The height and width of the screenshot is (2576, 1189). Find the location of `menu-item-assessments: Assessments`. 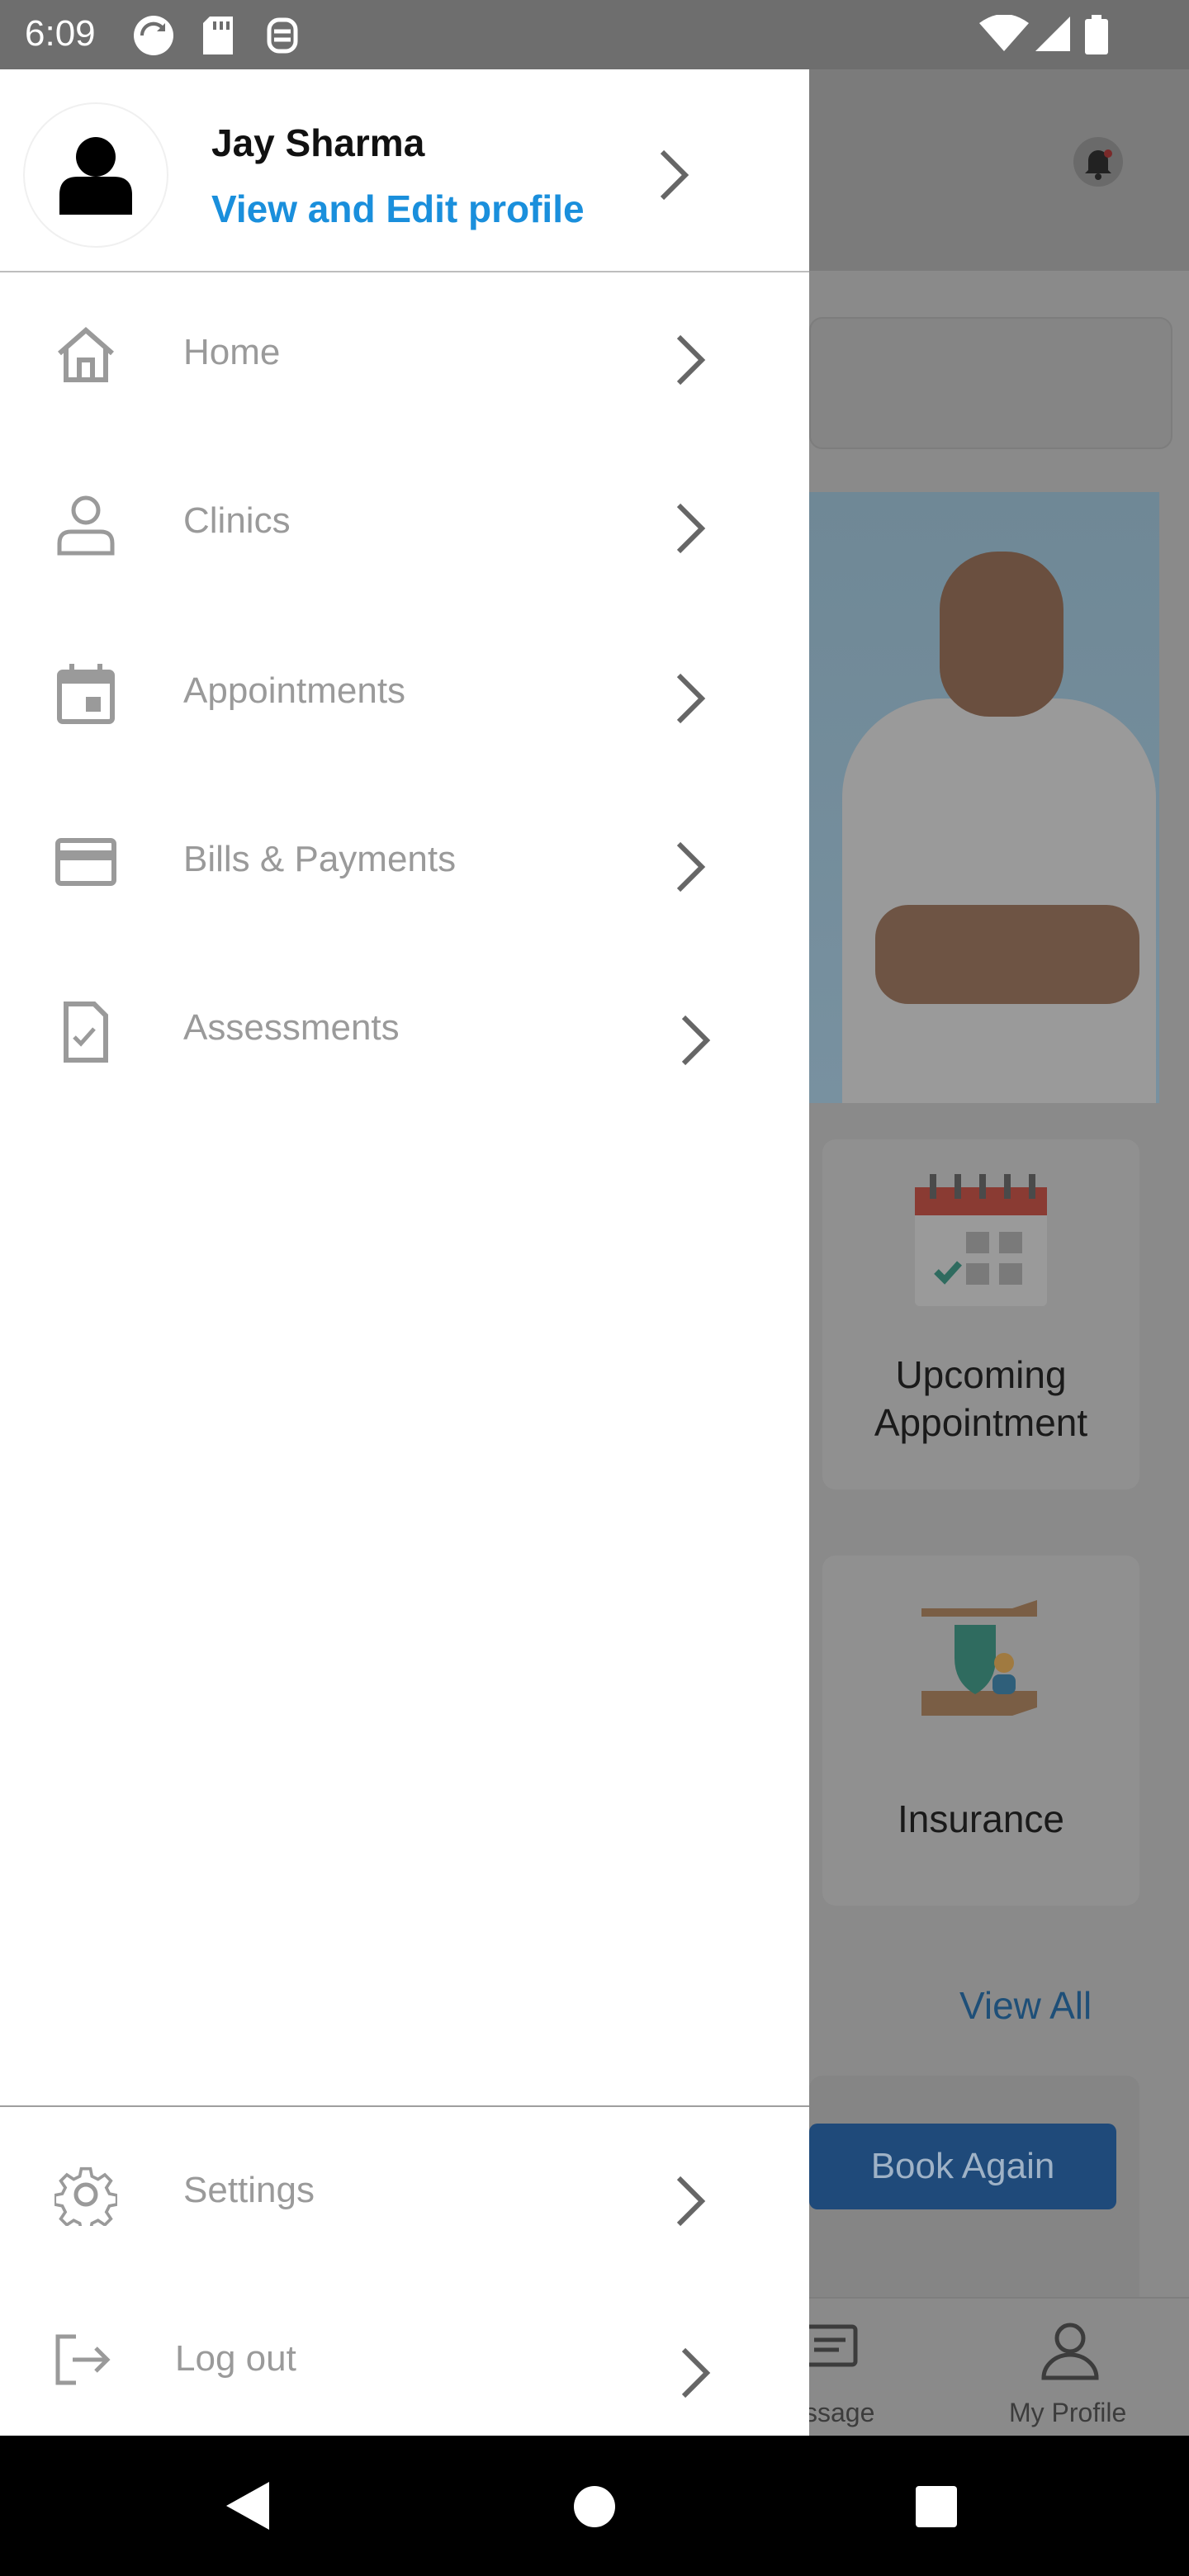

menu-item-assessments: Assessments is located at coordinates (404, 1030).